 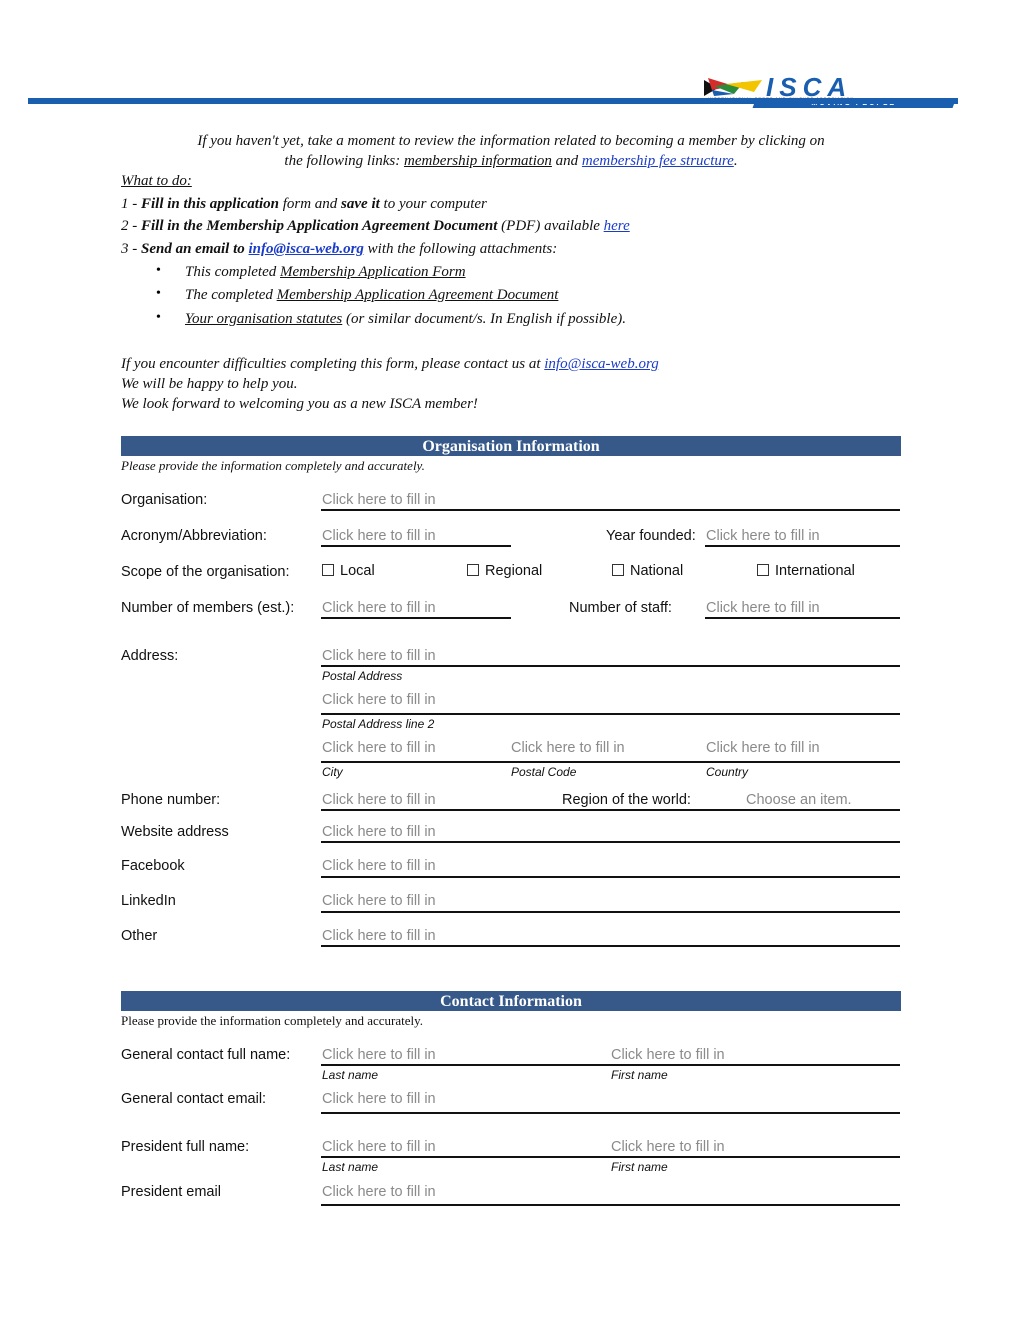 What do you see at coordinates (171, 1192) in the screenshot?
I see `president-email-label: President email` at bounding box center [171, 1192].